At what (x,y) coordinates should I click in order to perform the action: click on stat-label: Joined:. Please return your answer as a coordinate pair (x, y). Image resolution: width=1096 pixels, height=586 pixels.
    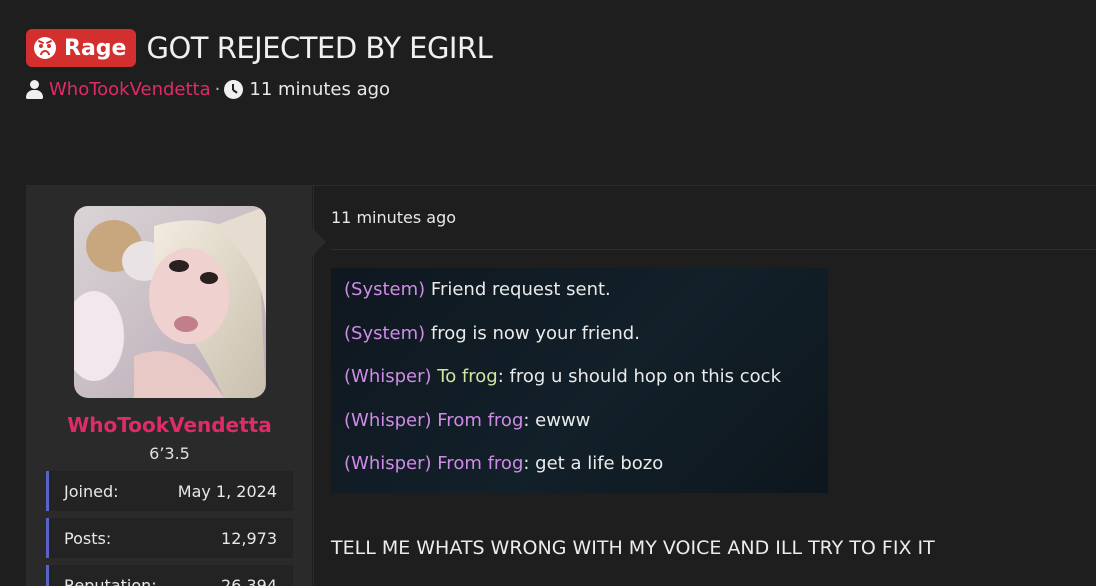
    Looking at the image, I should click on (91, 491).